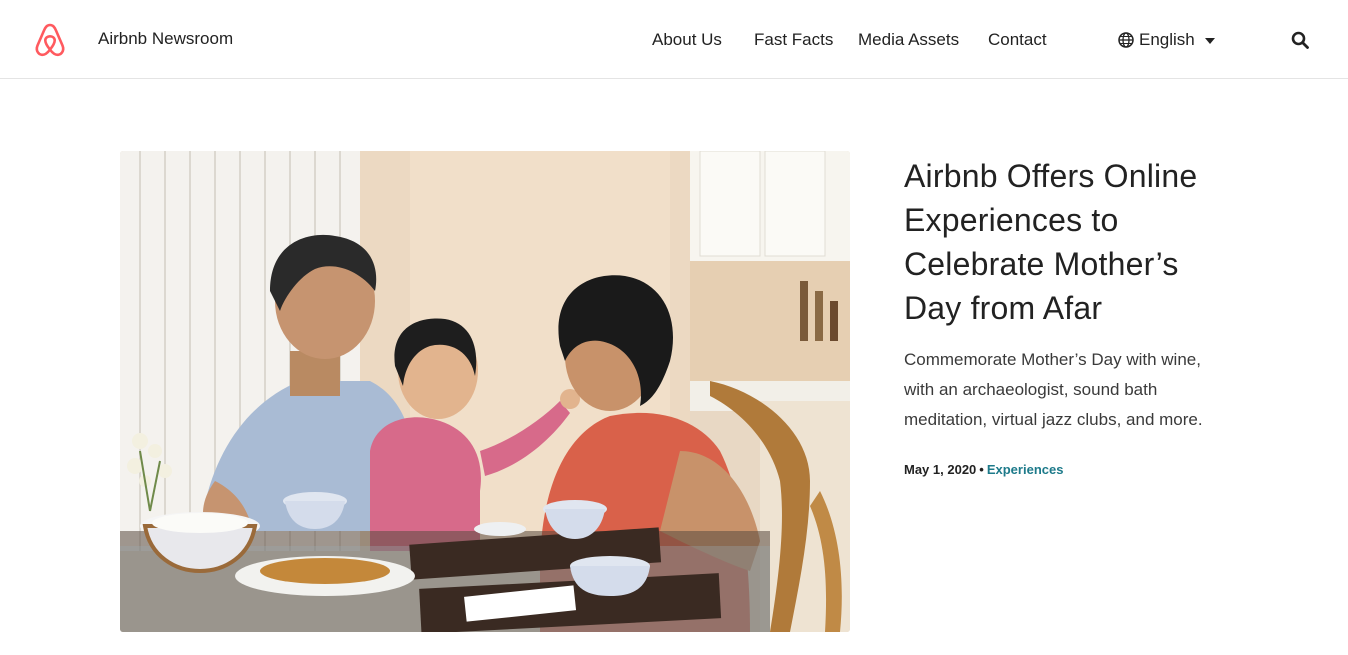  What do you see at coordinates (50, 40) in the screenshot?
I see `airbnb-logo-icon` at bounding box center [50, 40].